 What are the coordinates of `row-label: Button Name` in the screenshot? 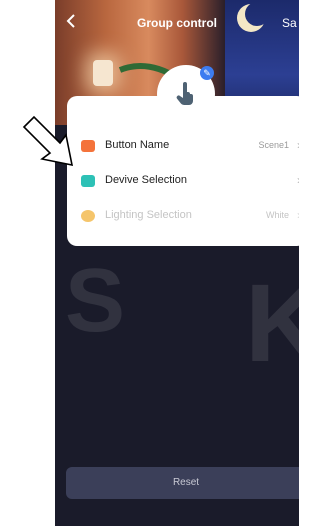 It's located at (137, 145).